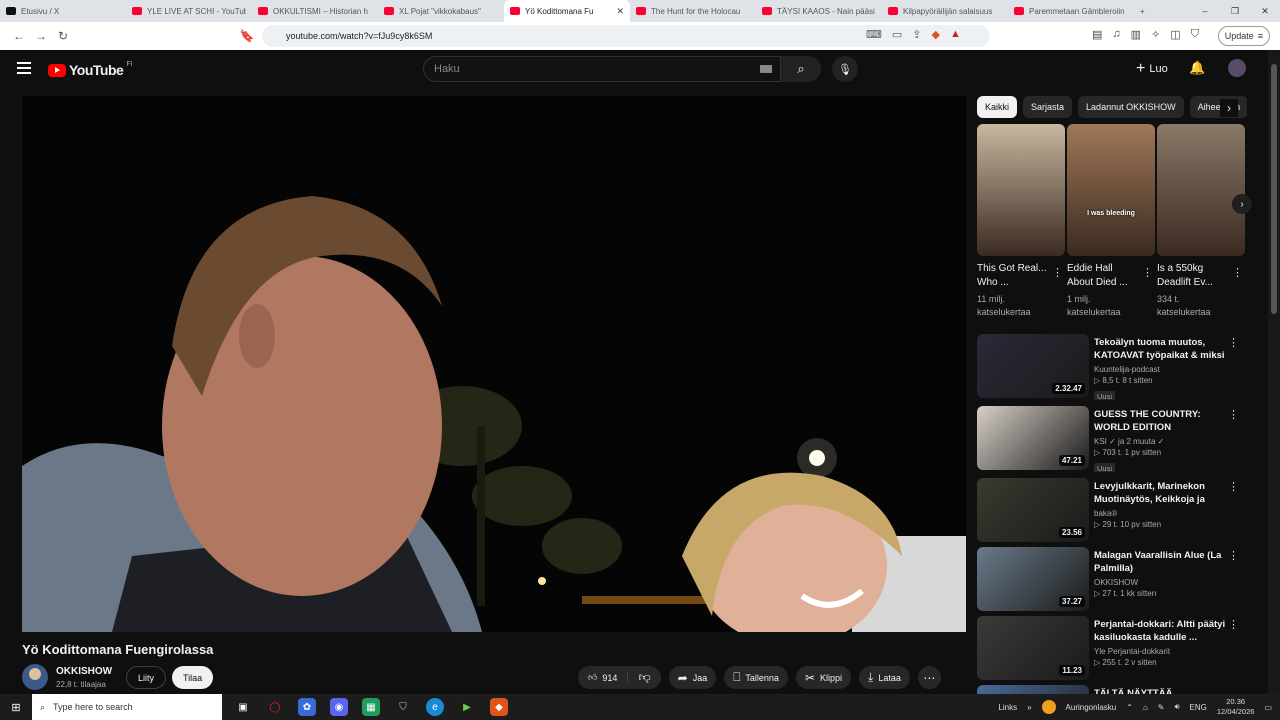 This screenshot has height=720, width=1280. Describe the element at coordinates (1033, 366) in the screenshot. I see `video-thumbnail: 2.32.47` at that location.